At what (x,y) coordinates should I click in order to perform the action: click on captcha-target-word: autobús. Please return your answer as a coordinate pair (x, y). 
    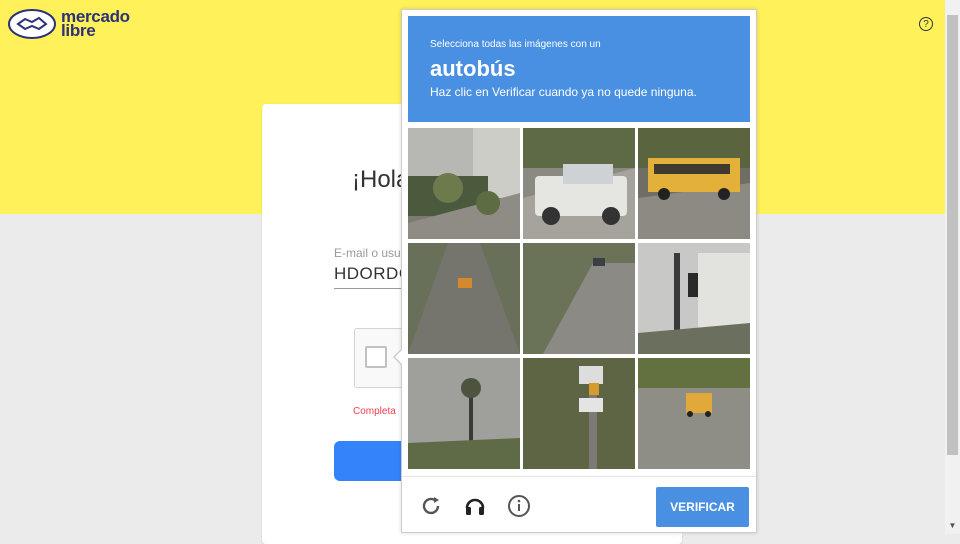
    Looking at the image, I should click on (473, 68).